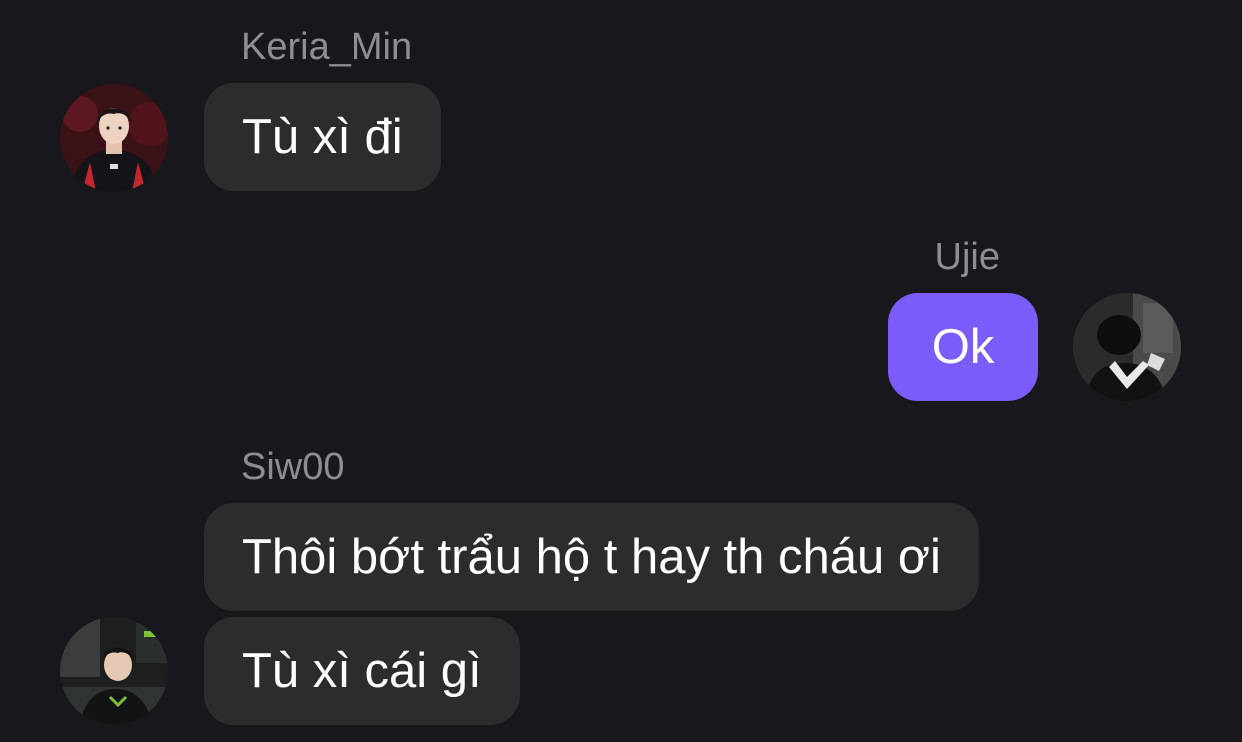  What do you see at coordinates (967, 257) in the screenshot?
I see `sender-name-ujie: Ujie` at bounding box center [967, 257].